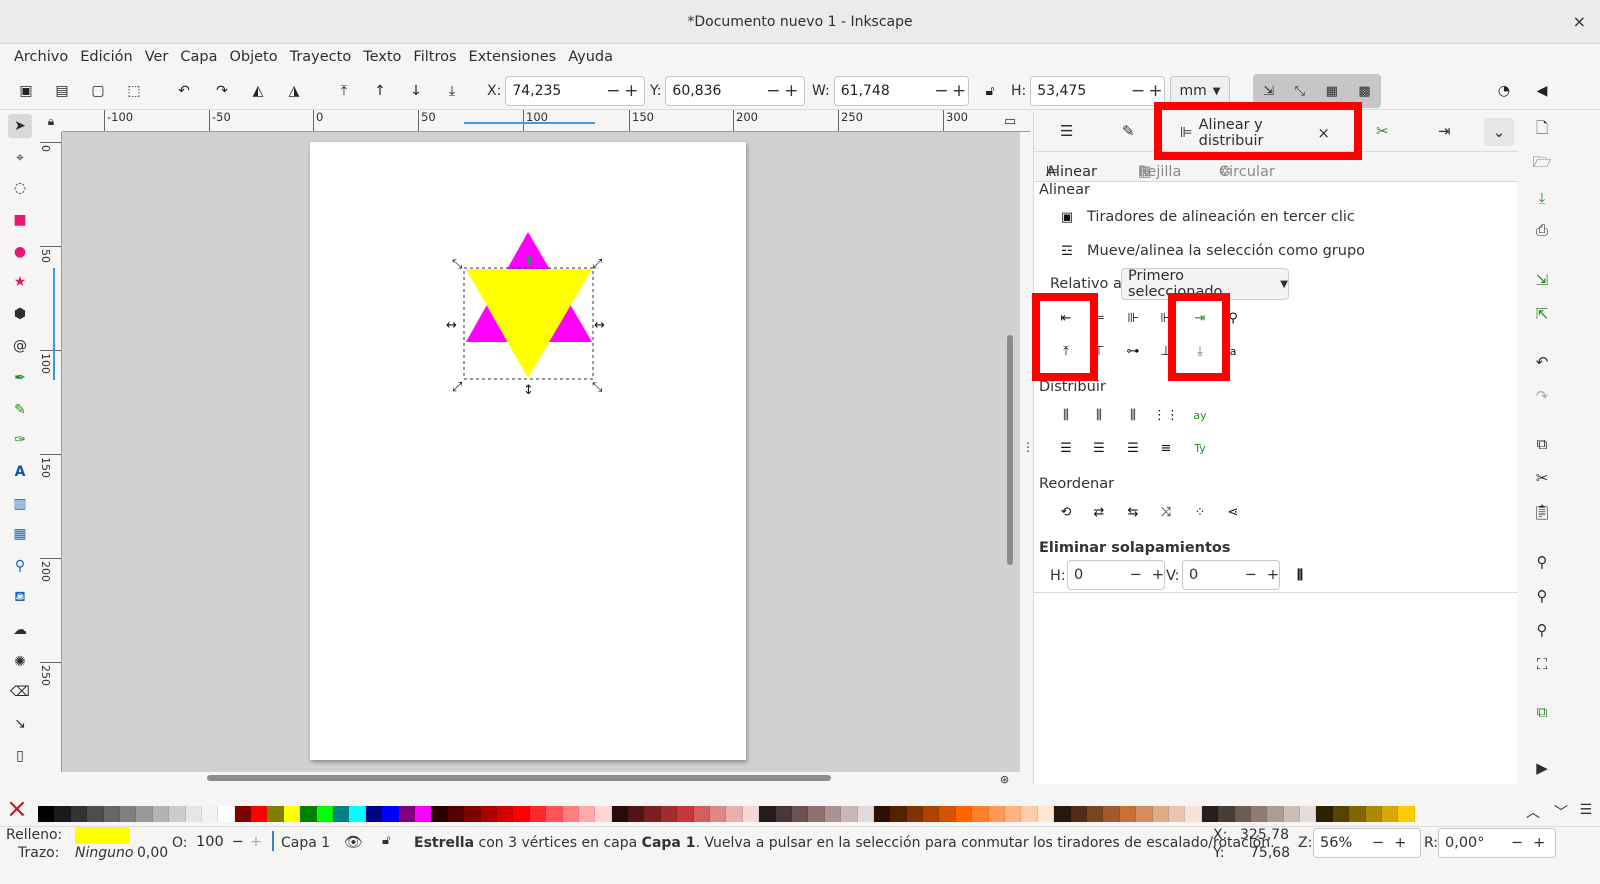  I want to click on layers-icon: ☰, so click(1066, 131).